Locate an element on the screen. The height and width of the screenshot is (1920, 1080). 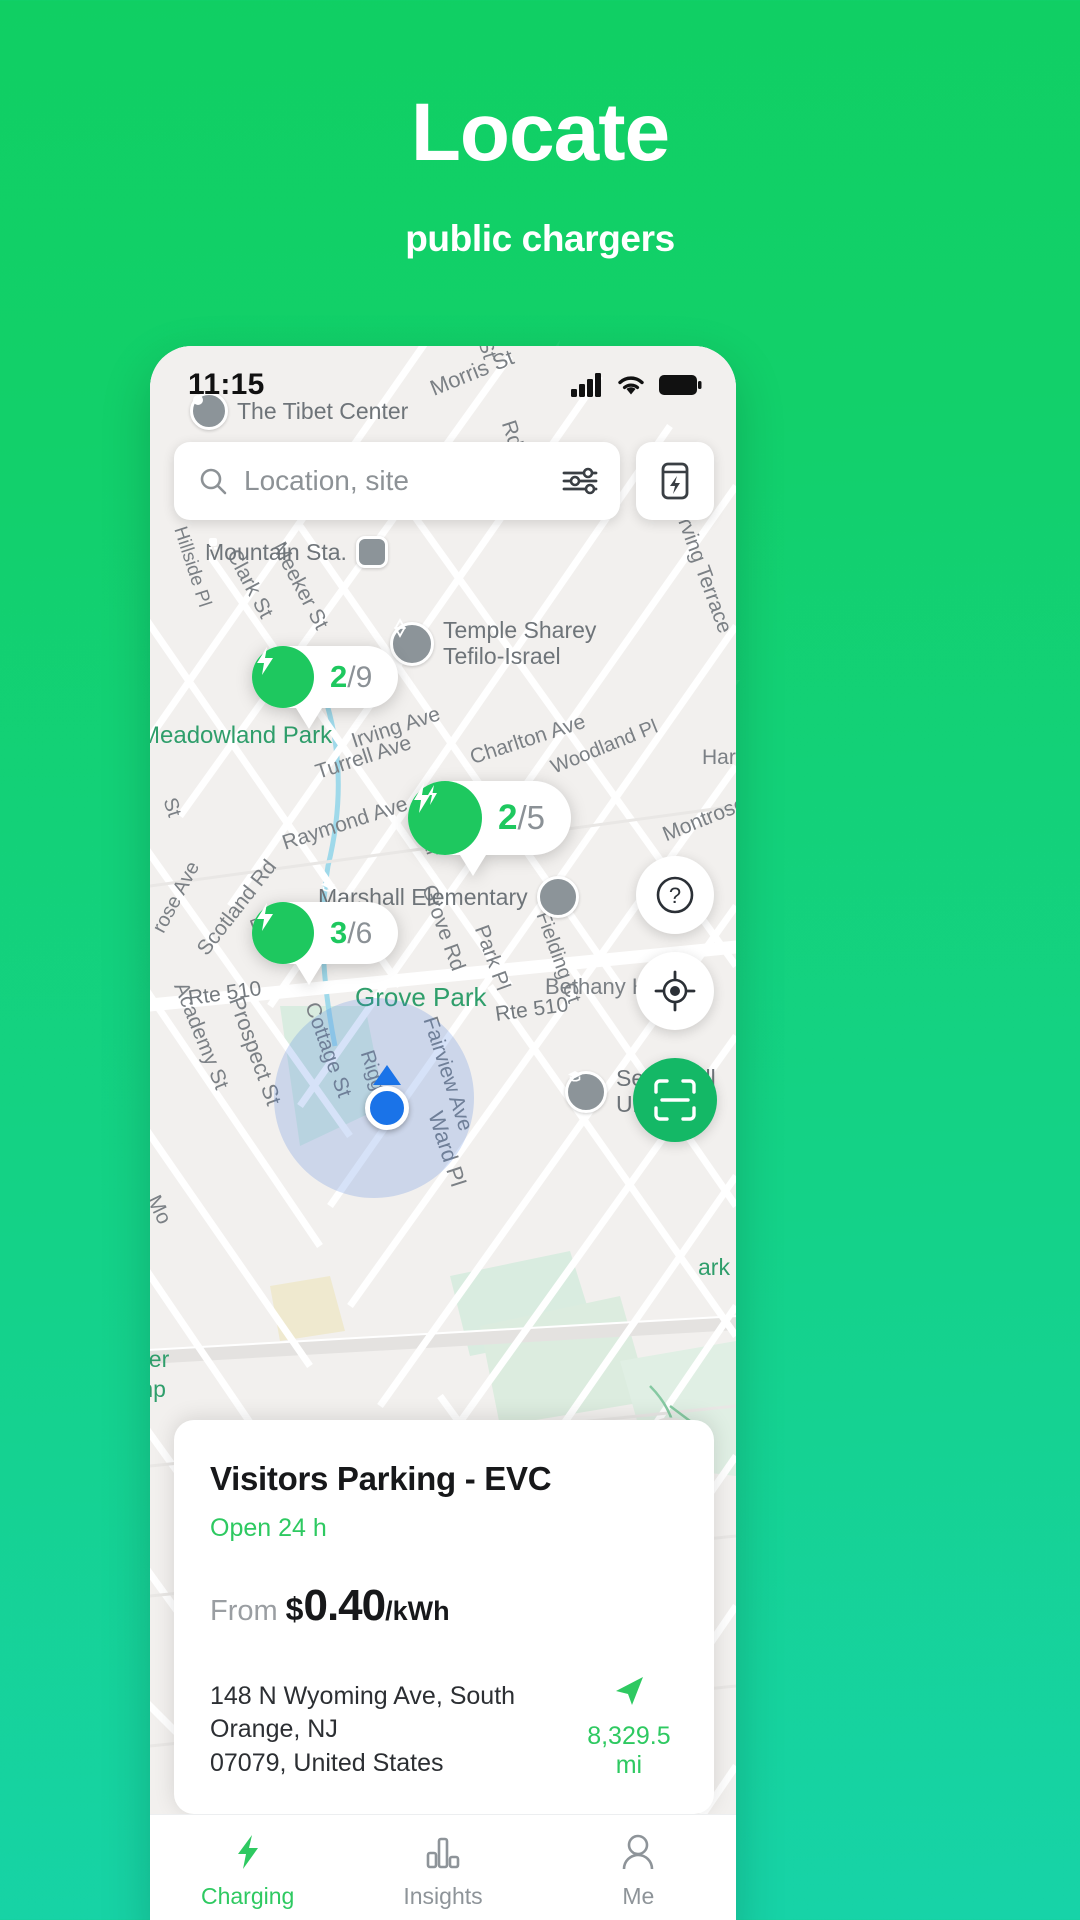
university-icon is located at coordinates (586, 1091).